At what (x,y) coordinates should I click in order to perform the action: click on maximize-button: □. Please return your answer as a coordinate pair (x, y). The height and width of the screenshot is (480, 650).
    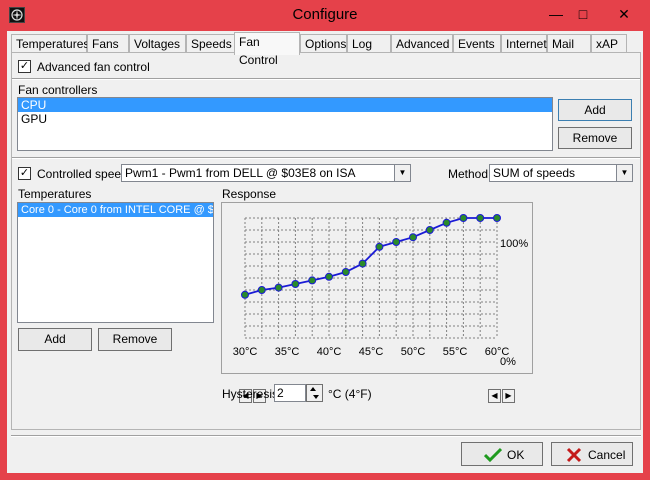
    Looking at the image, I should click on (583, 14).